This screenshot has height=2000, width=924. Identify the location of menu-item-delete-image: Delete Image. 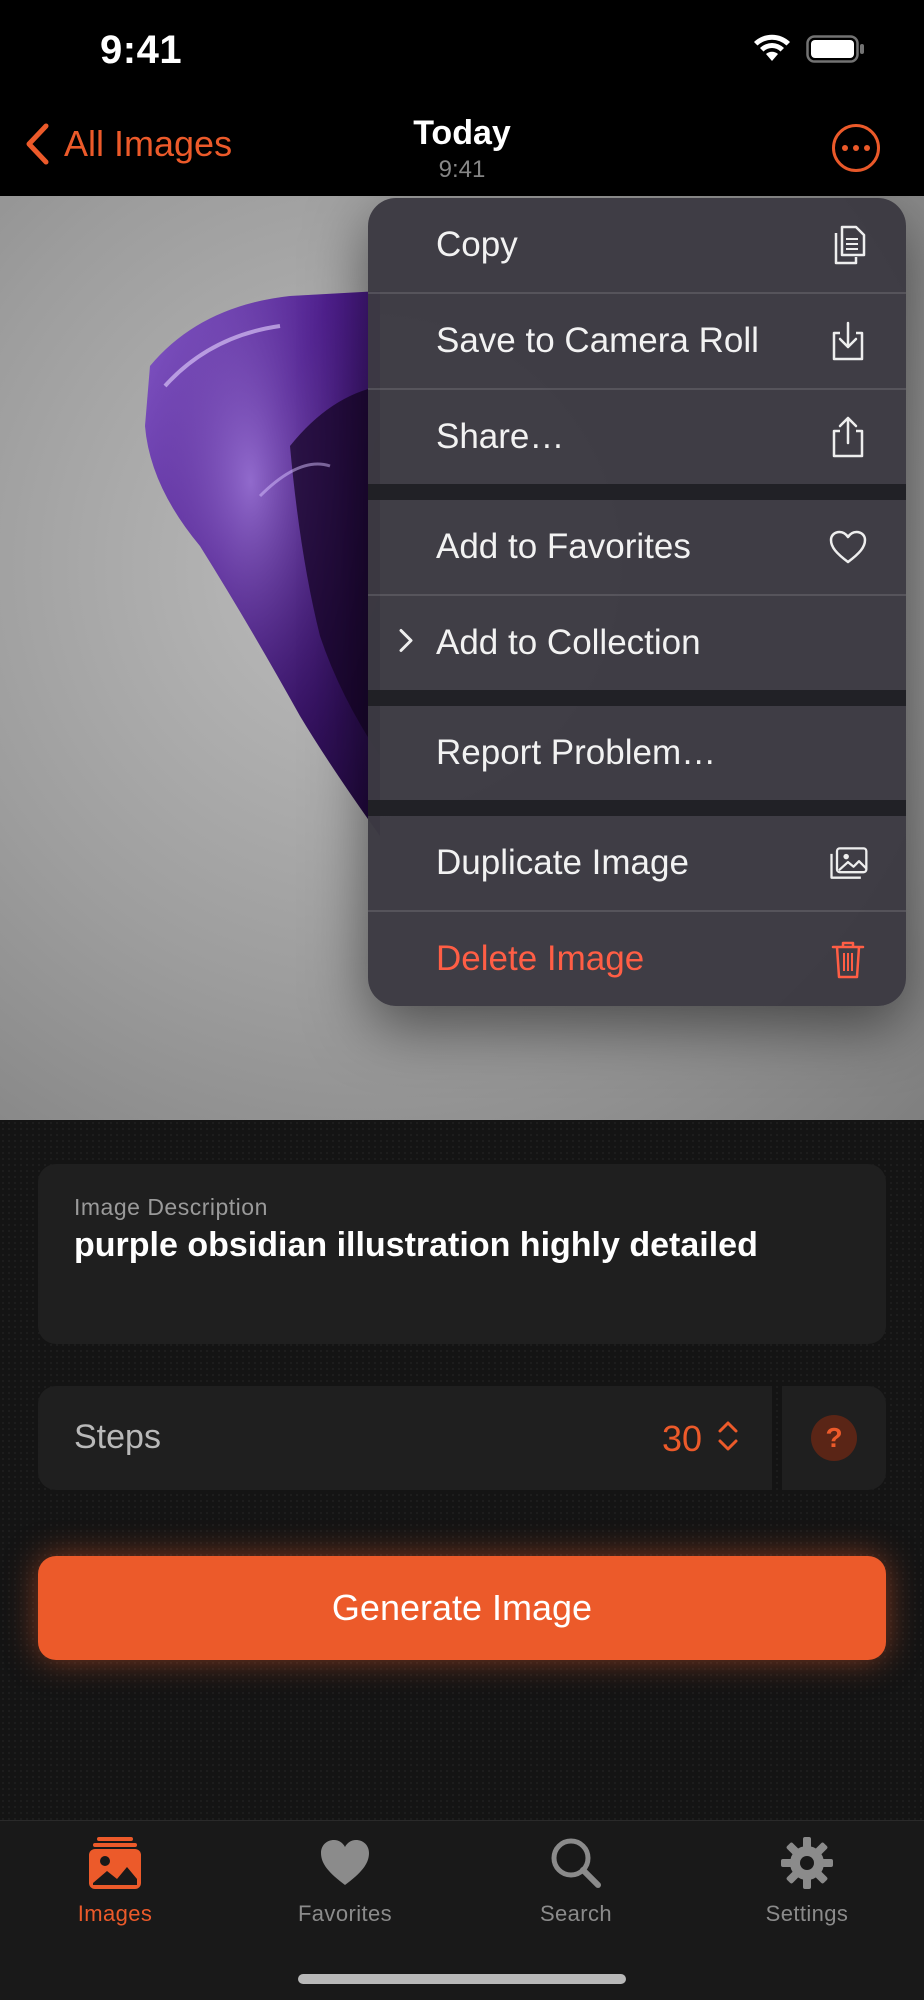
(637, 959).